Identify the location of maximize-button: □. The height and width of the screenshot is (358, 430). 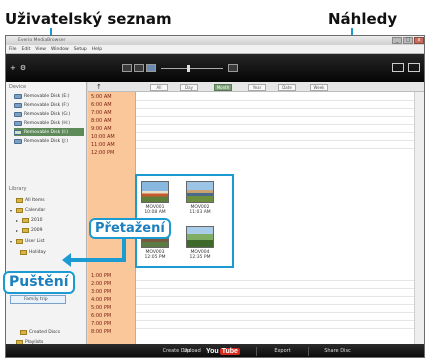
(408, 40).